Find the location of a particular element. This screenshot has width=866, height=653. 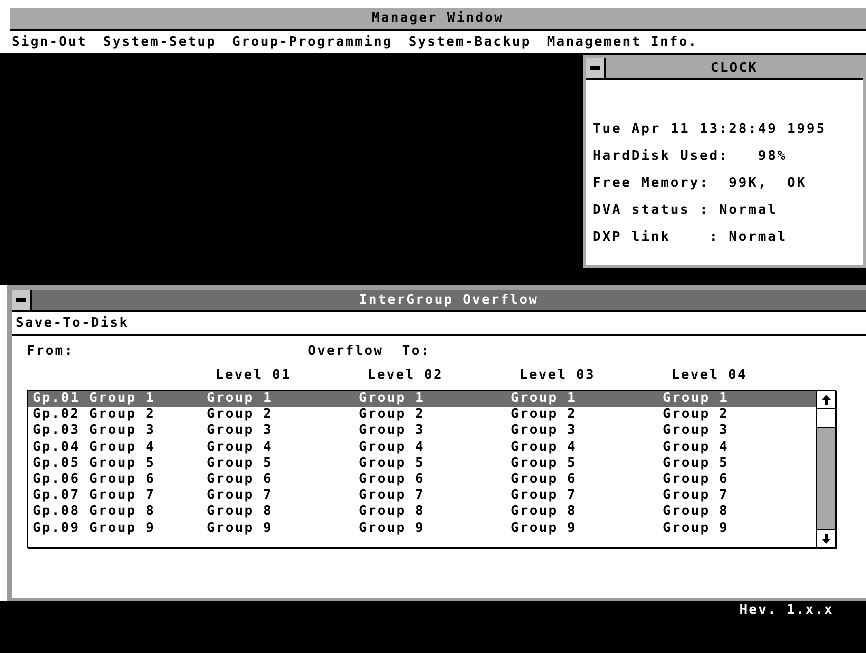

scroll-up-button is located at coordinates (826, 400).